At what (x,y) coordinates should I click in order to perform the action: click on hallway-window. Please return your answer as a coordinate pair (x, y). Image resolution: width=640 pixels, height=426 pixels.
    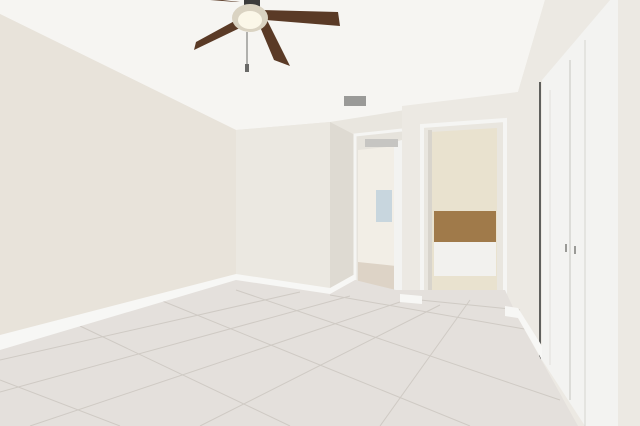
    Looking at the image, I should click on (384, 206).